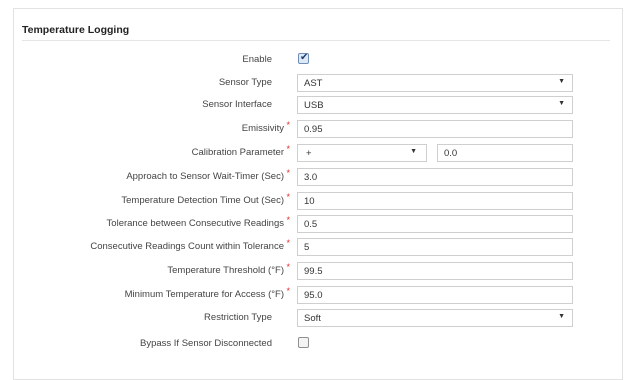 The width and height of the screenshot is (628, 380). I want to click on calibration-value-input: 0.0, so click(505, 153).